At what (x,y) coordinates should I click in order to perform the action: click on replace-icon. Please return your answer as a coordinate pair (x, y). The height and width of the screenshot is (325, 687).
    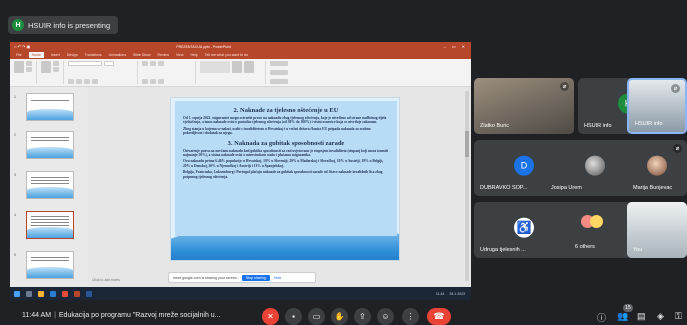
    Looking at the image, I should click on (279, 72).